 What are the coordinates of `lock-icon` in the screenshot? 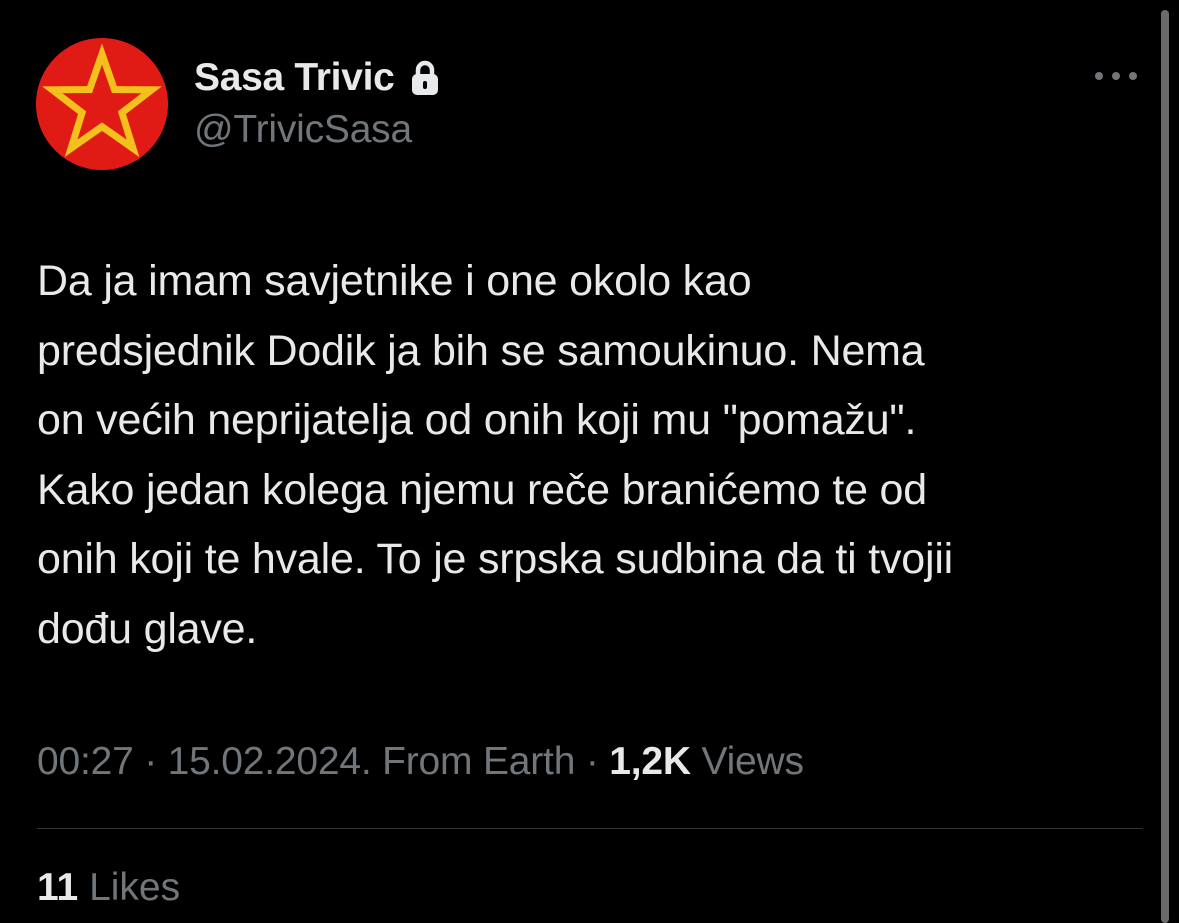 It's located at (424, 77).